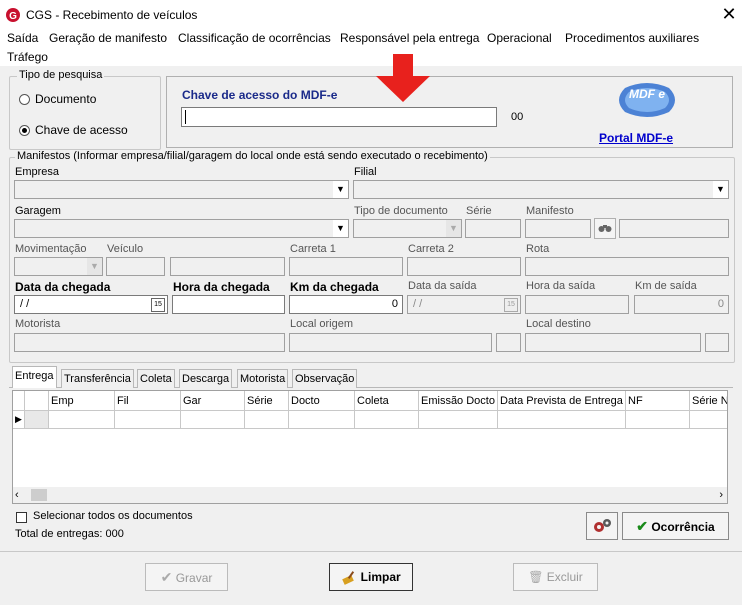 This screenshot has height=605, width=742. I want to click on garagem-label: Garagem, so click(38, 211).